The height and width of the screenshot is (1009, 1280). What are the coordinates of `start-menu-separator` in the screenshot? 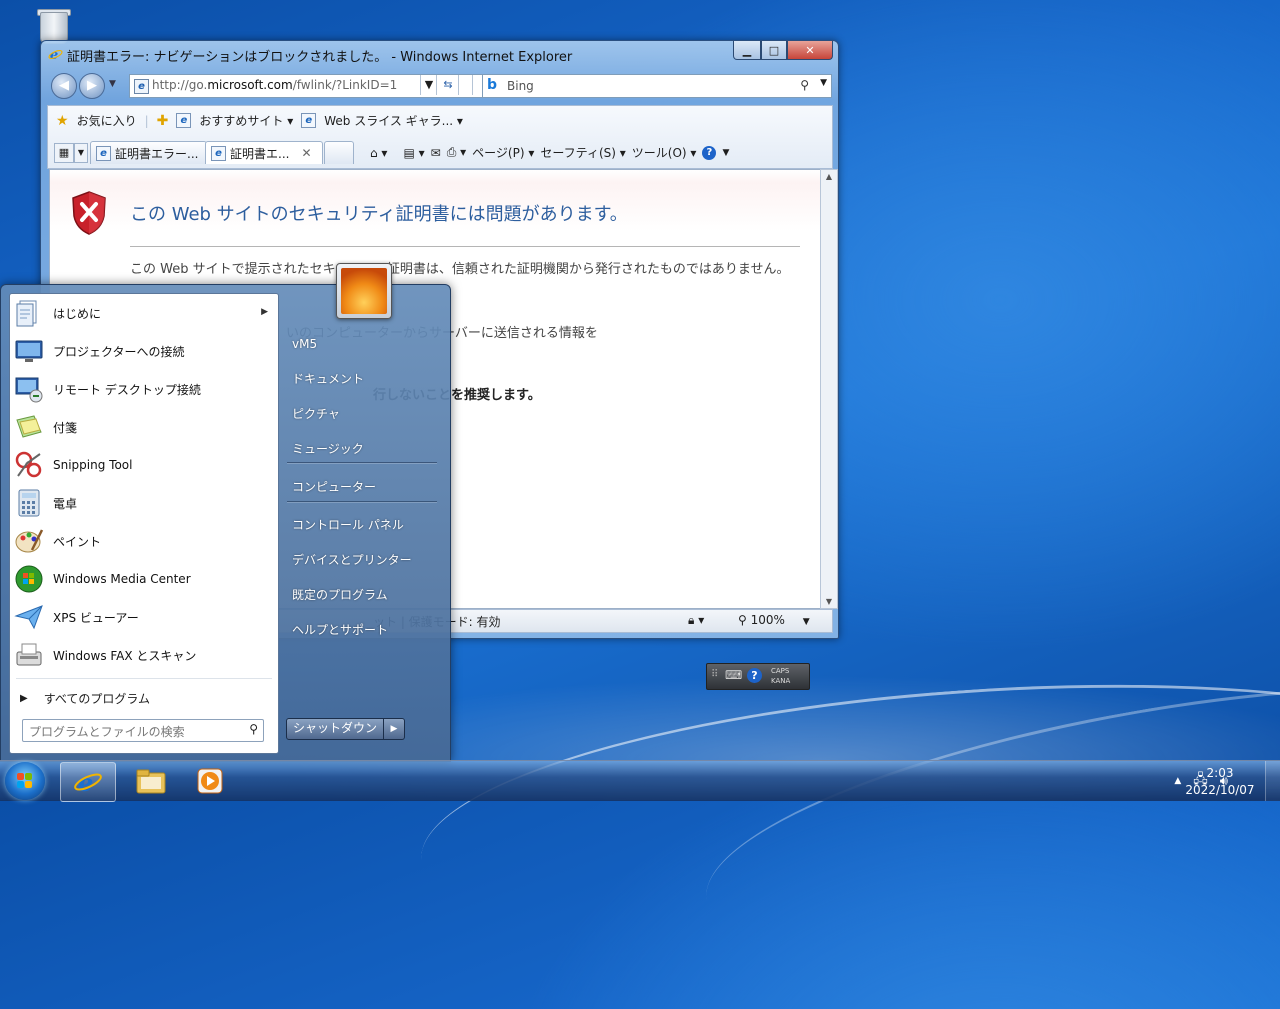 It's located at (362, 463).